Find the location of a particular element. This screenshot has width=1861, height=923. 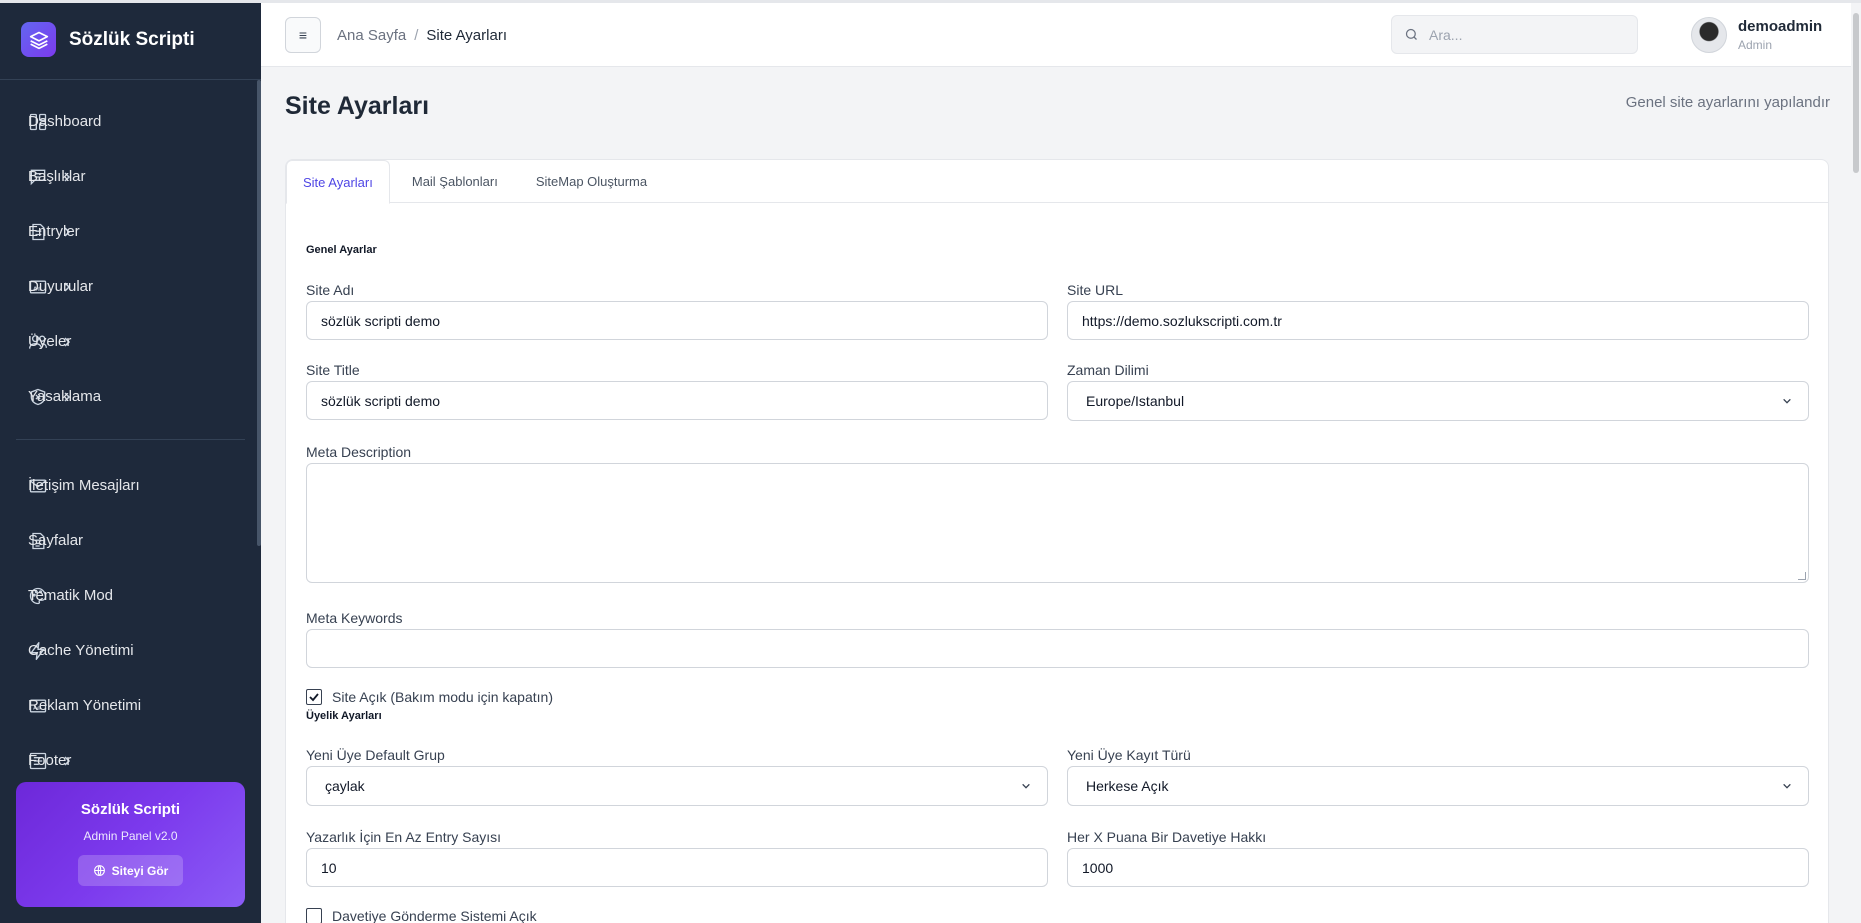

default-group-label: Yeni Üye Default Grup is located at coordinates (375, 755).